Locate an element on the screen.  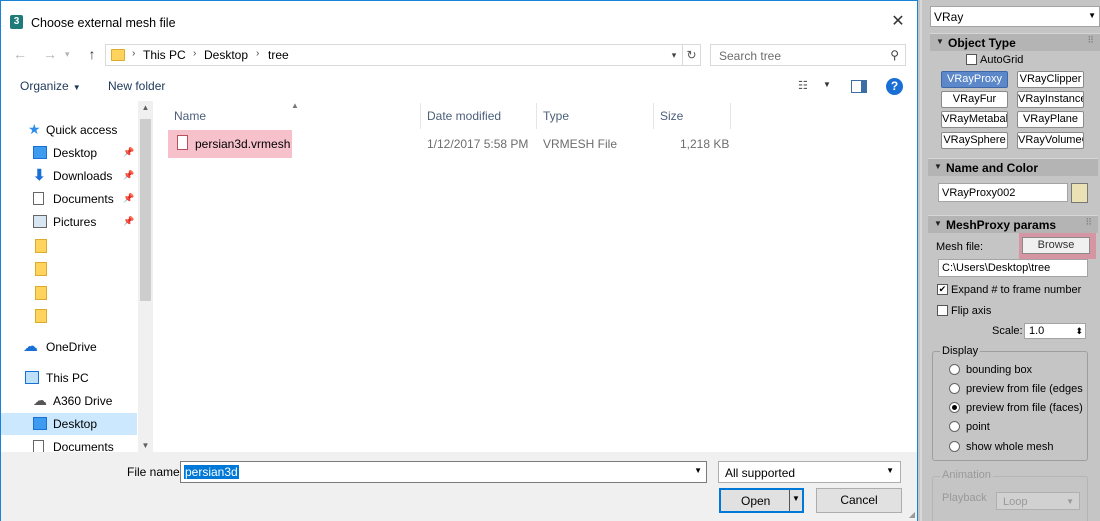
scale-spinner: 1.0 ⬍ is located at coordinates (1055, 331).